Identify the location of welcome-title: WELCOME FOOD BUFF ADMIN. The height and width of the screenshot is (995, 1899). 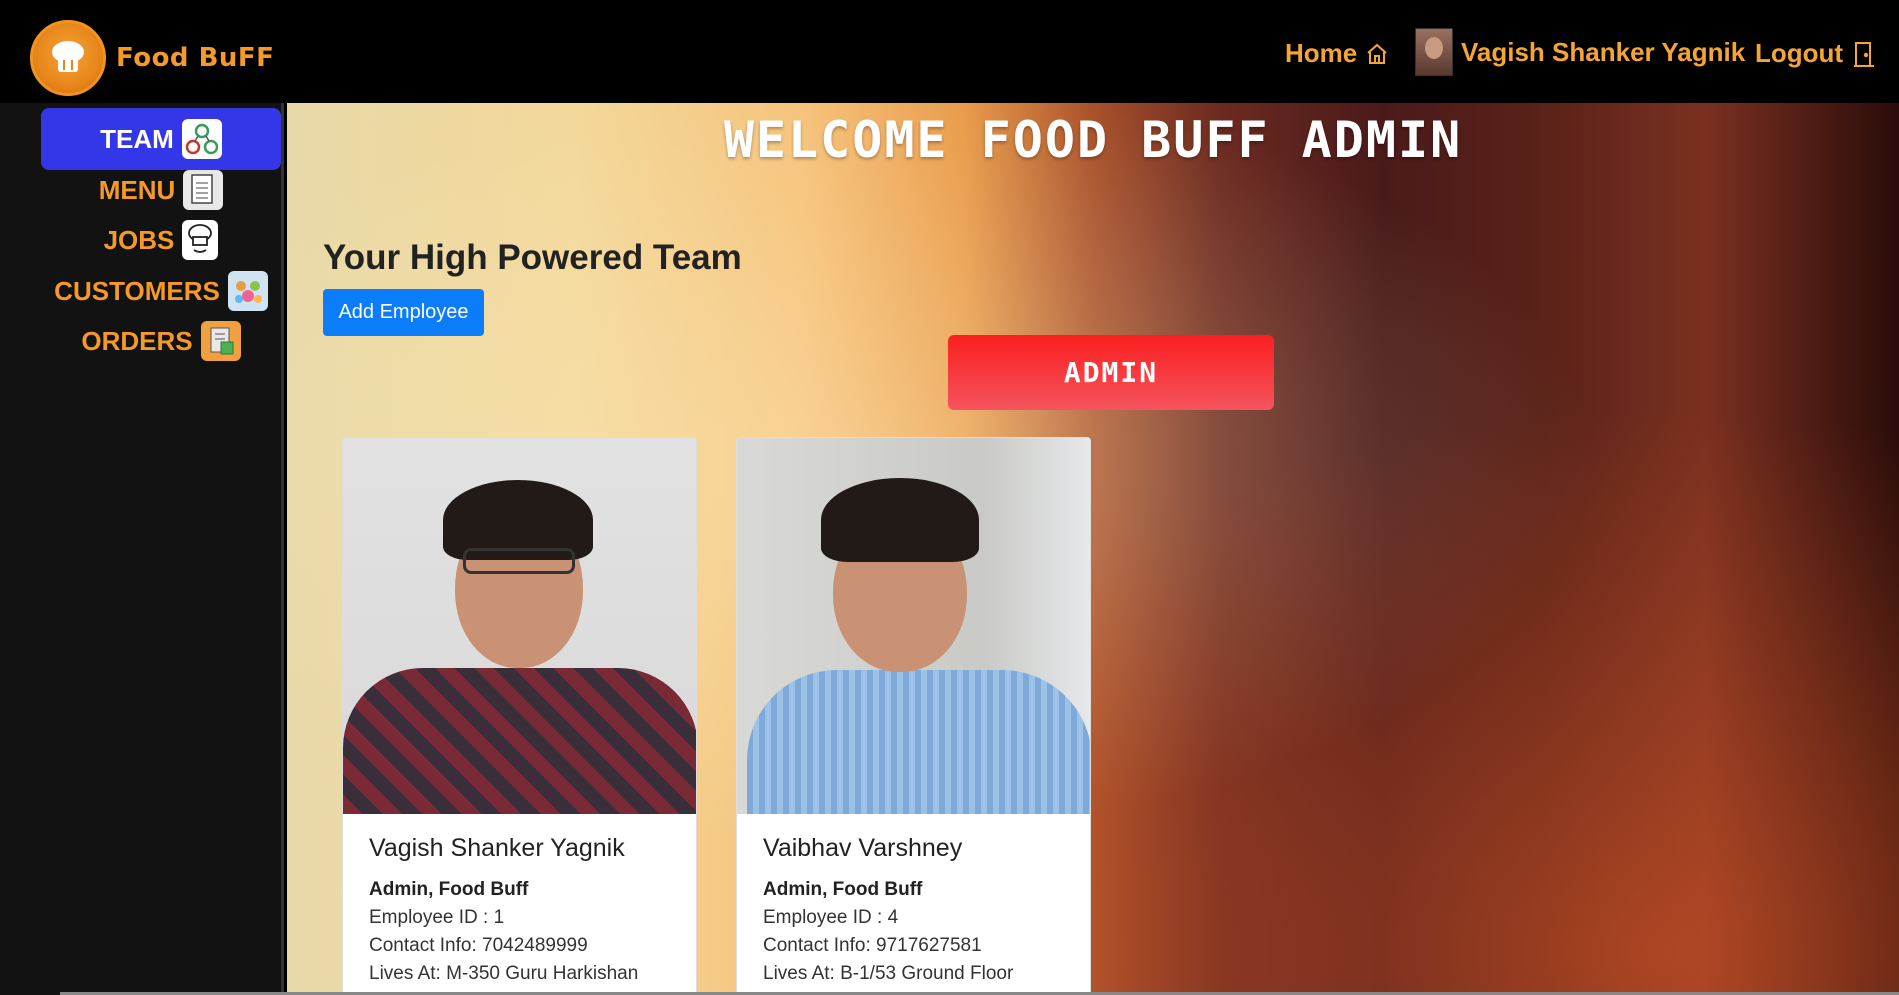
(1093, 140).